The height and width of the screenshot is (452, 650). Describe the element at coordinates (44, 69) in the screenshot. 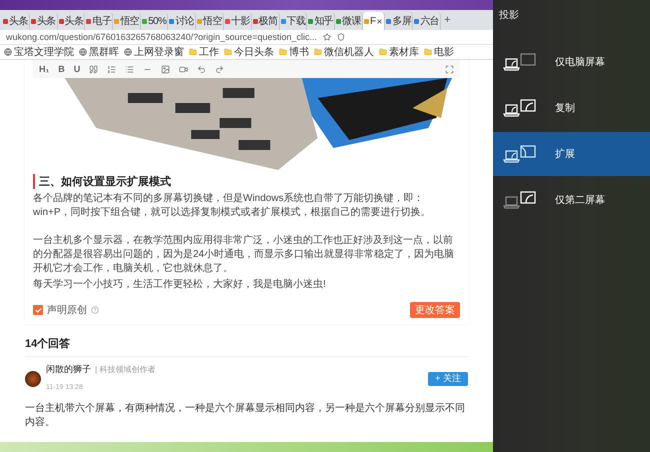

I see `format-button: H₁` at that location.